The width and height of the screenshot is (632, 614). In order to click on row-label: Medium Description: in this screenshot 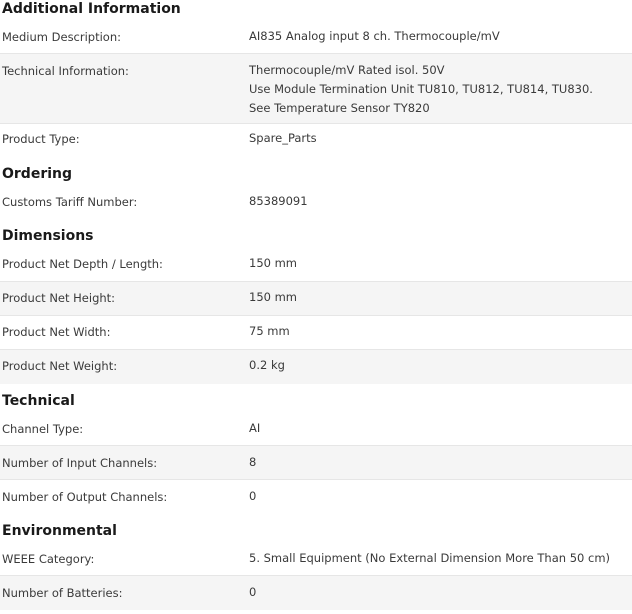, I will do `click(62, 37)`.